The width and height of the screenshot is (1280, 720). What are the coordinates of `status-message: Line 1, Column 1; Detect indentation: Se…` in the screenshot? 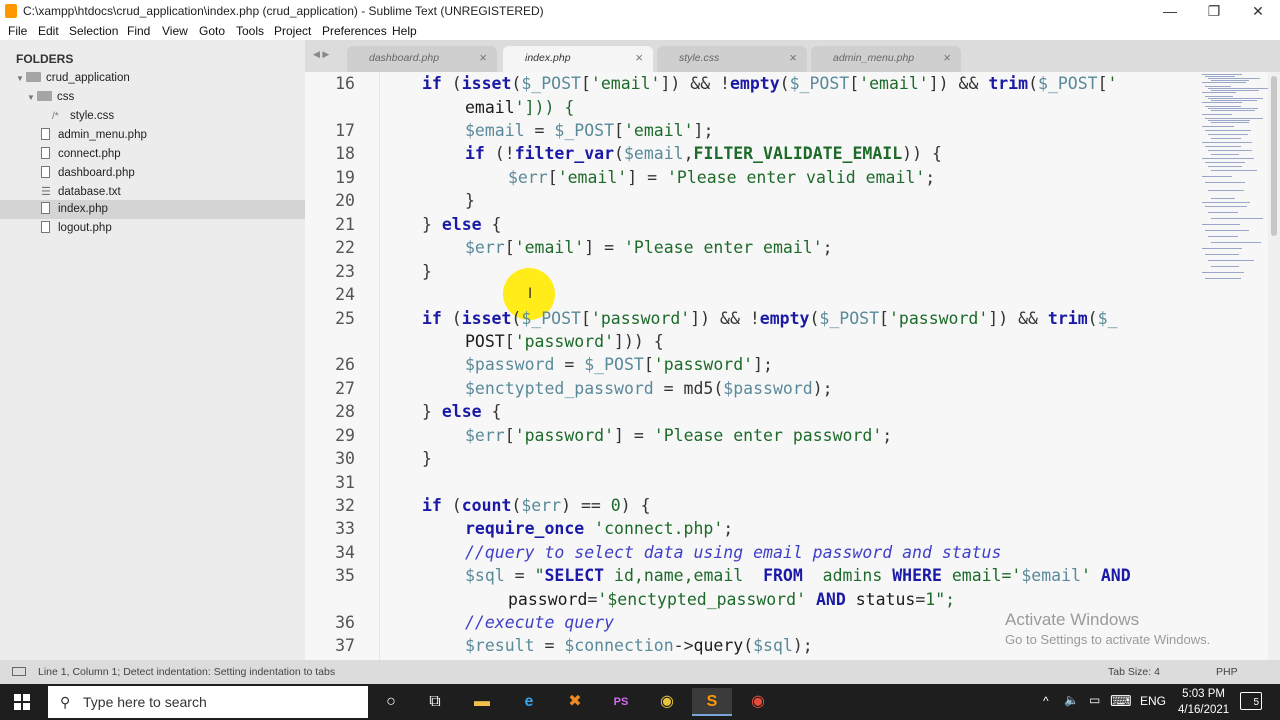 It's located at (187, 672).